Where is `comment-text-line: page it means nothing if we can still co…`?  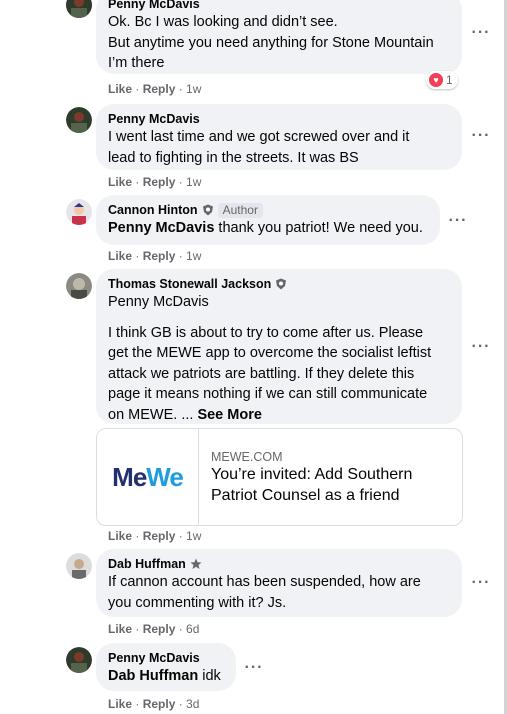
comment-text-line: page it means nothing if we can still co… is located at coordinates (268, 394).